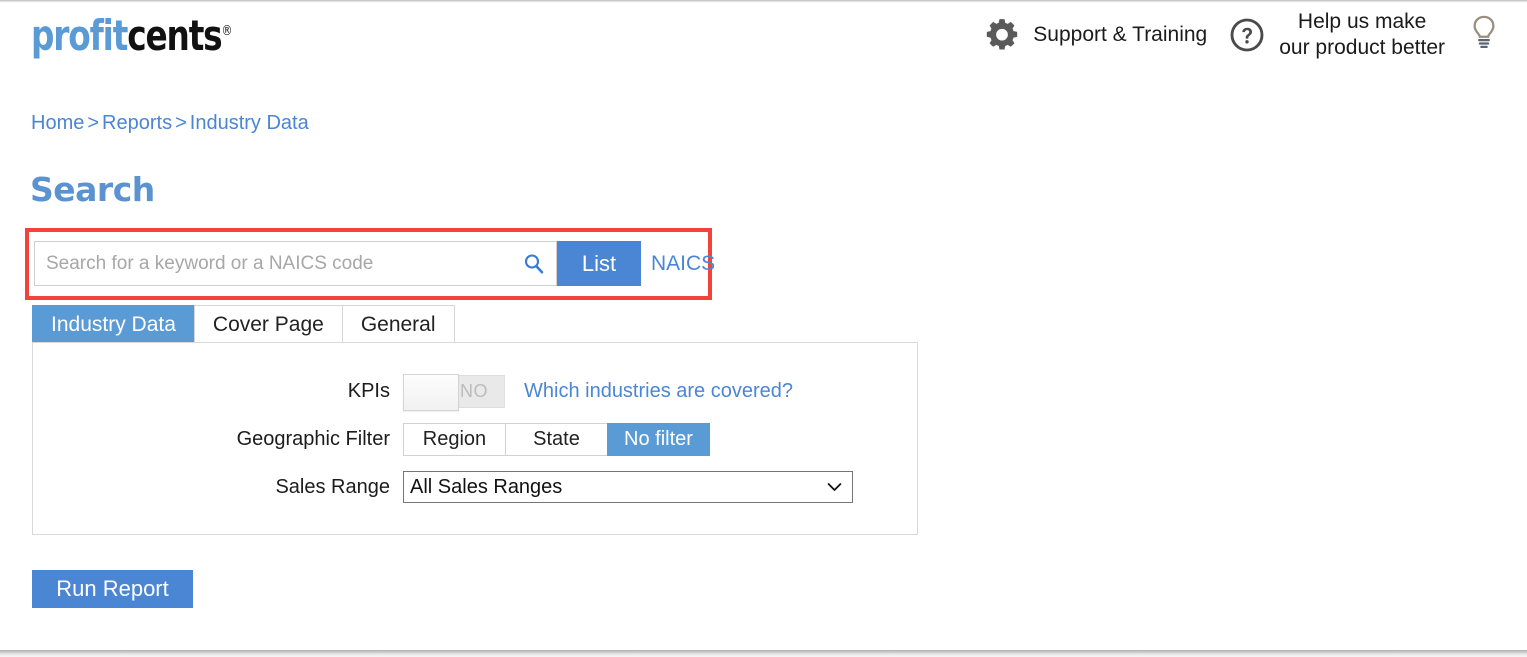  Describe the element at coordinates (283, 263) in the screenshot. I see `search-input` at that location.